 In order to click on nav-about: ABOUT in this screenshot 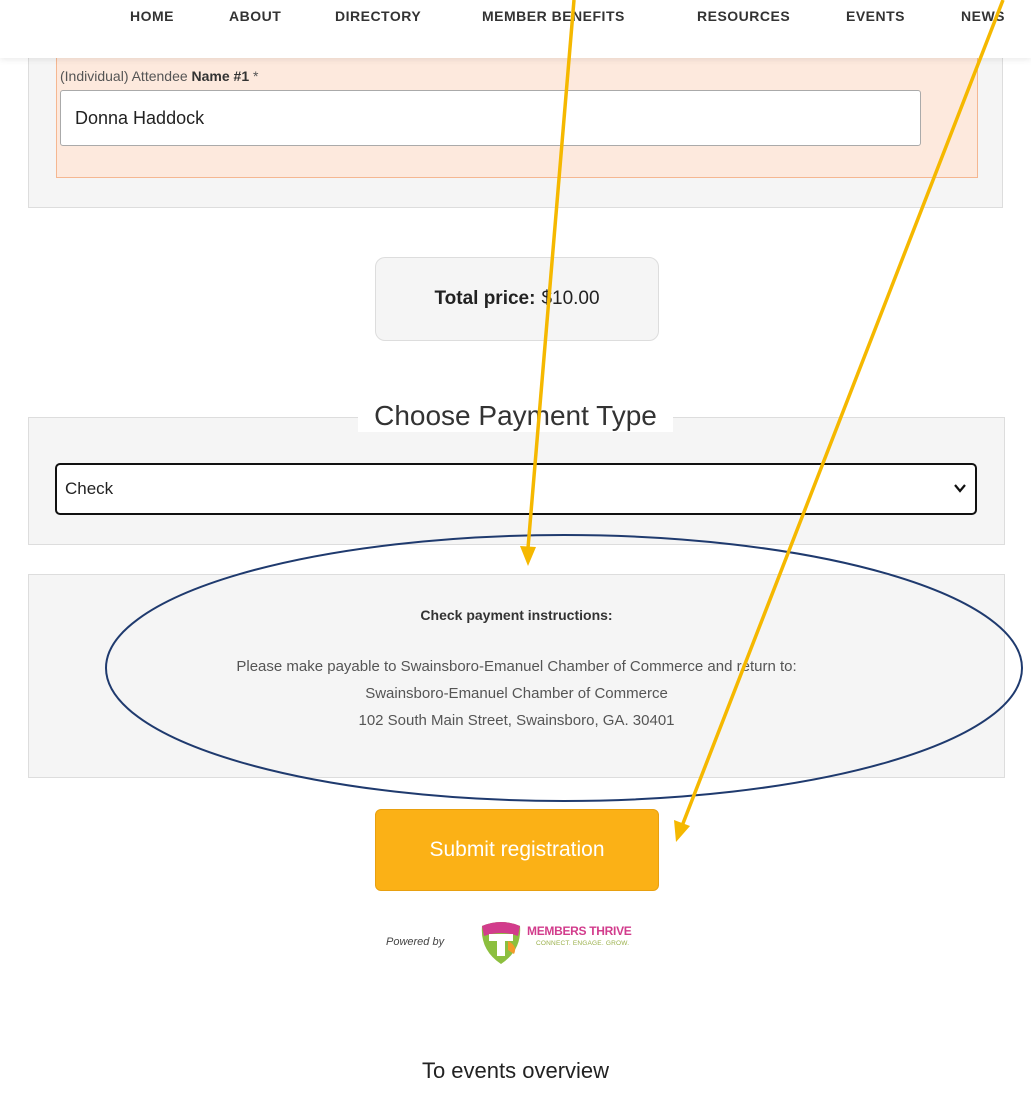, I will do `click(255, 16)`.